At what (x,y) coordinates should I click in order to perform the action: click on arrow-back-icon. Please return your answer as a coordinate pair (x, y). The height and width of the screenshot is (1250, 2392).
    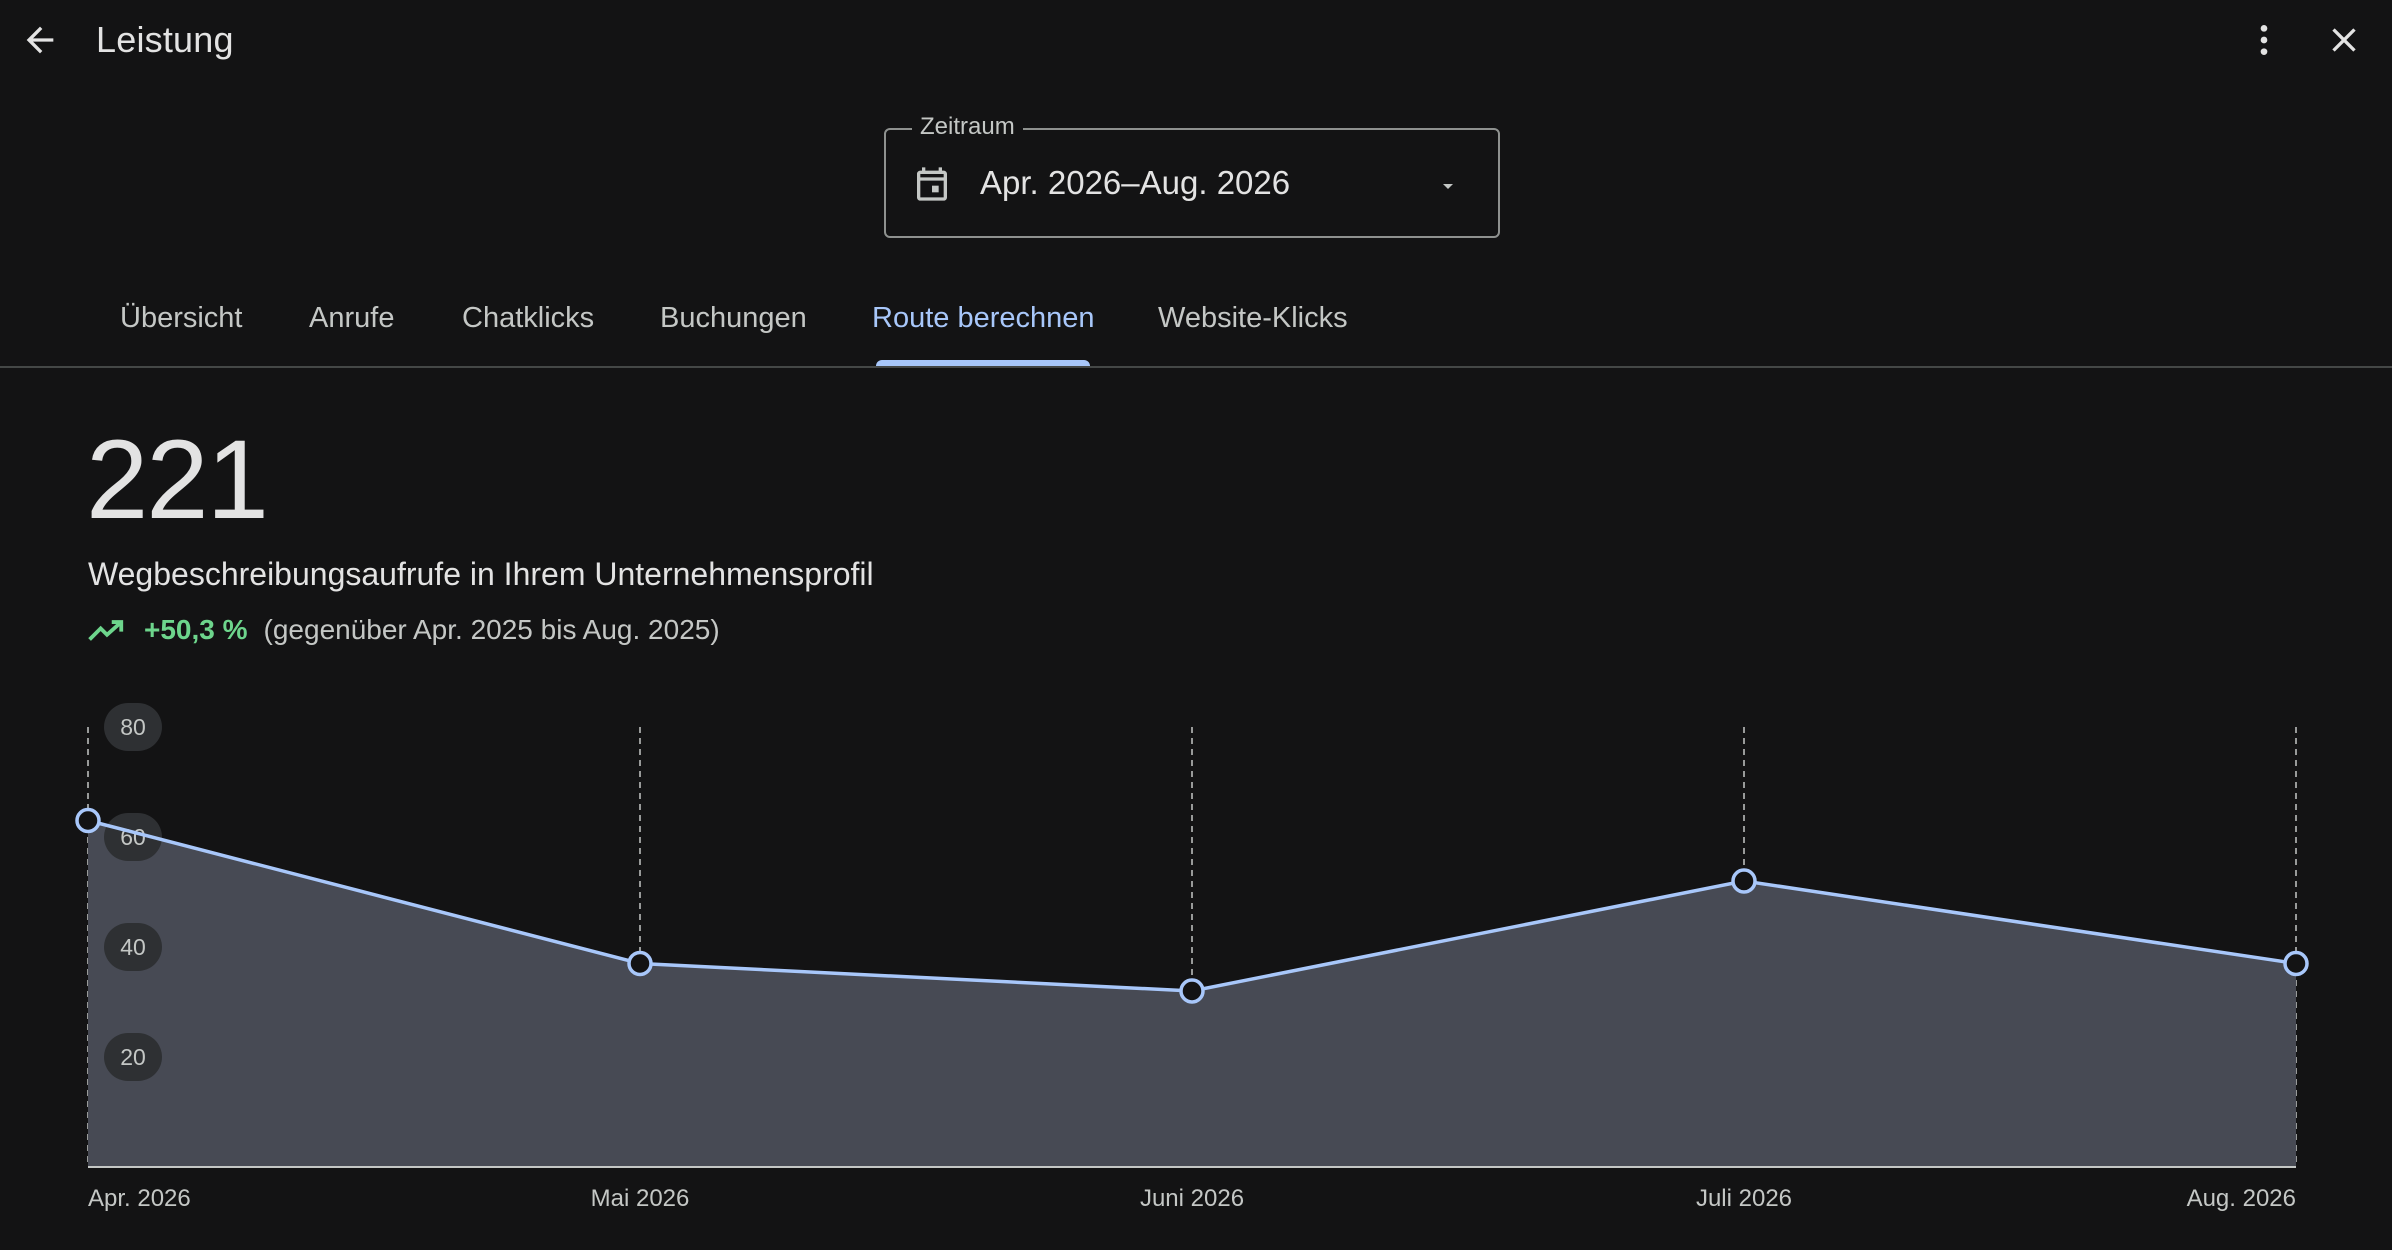
    Looking at the image, I should click on (40, 40).